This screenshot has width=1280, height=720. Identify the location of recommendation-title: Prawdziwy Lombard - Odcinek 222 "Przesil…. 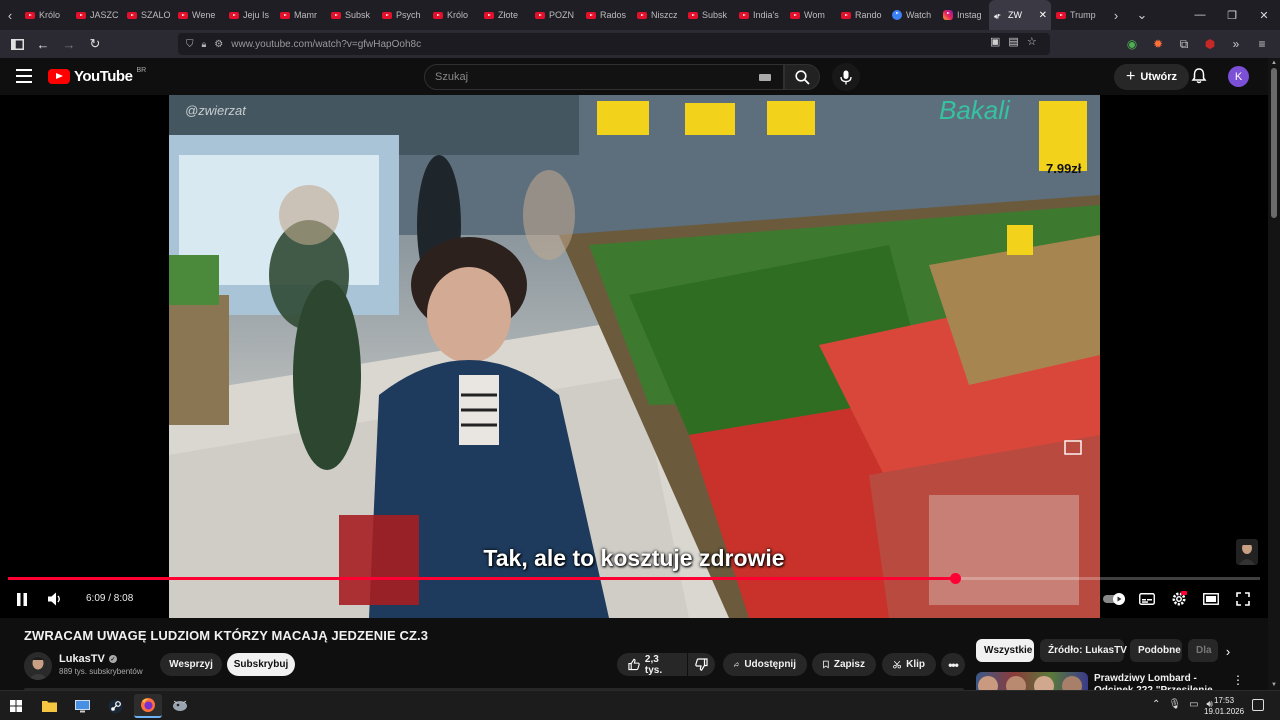
(1159, 681).